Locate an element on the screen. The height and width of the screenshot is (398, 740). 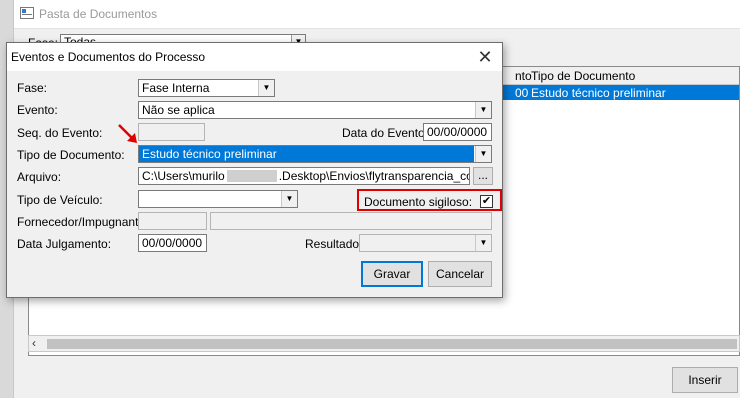
grid-col-header: Tipo de Documento is located at coordinates (583, 76).